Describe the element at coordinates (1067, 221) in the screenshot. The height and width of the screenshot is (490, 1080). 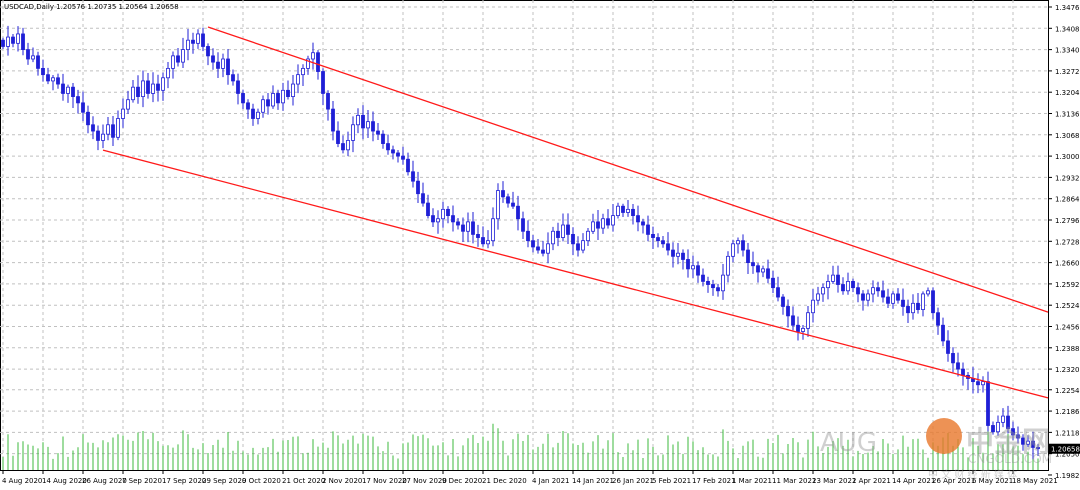
I see `y-tick-label: 1.27960` at that location.